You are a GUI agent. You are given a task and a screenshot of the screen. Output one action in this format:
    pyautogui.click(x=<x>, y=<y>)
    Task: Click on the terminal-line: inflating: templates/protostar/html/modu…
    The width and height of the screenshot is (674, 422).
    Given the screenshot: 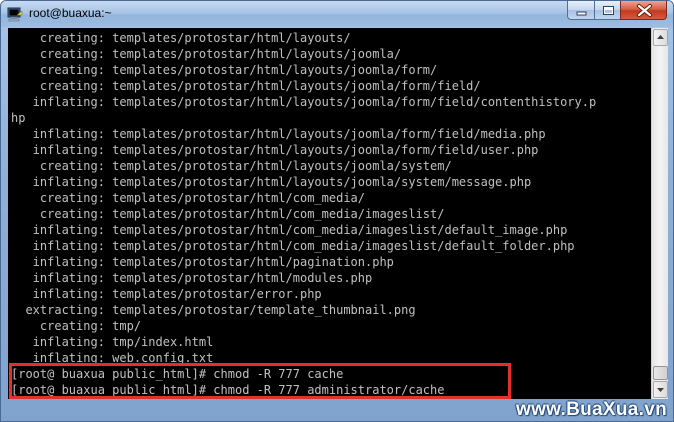 What is the action you would take?
    pyautogui.click(x=192, y=278)
    